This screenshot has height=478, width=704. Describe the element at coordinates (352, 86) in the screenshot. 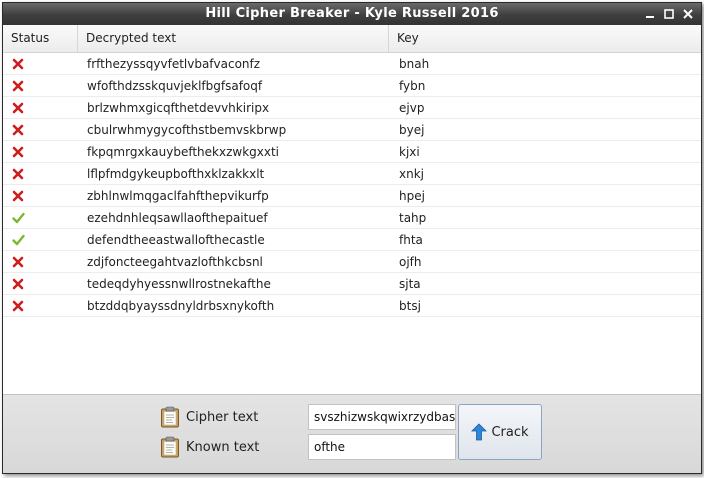

I see `table-row: wfofthdzsskquvjeklfbgfsafoqf fybn` at that location.